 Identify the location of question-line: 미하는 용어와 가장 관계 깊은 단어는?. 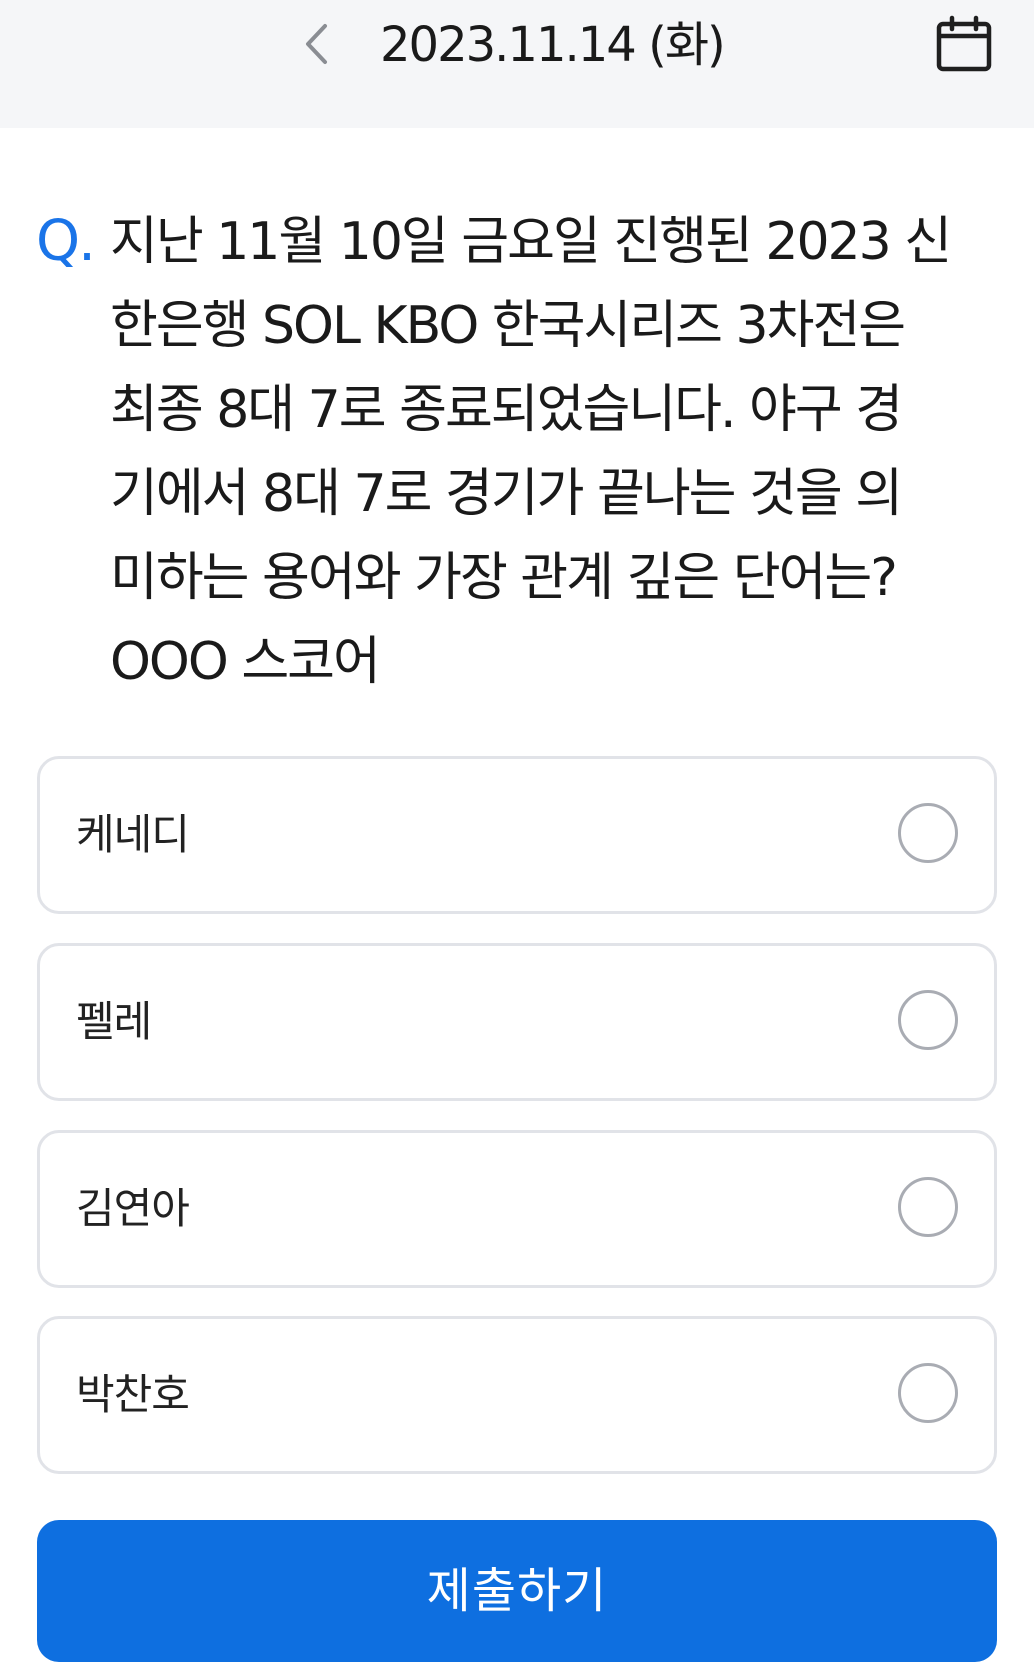
(504, 578).